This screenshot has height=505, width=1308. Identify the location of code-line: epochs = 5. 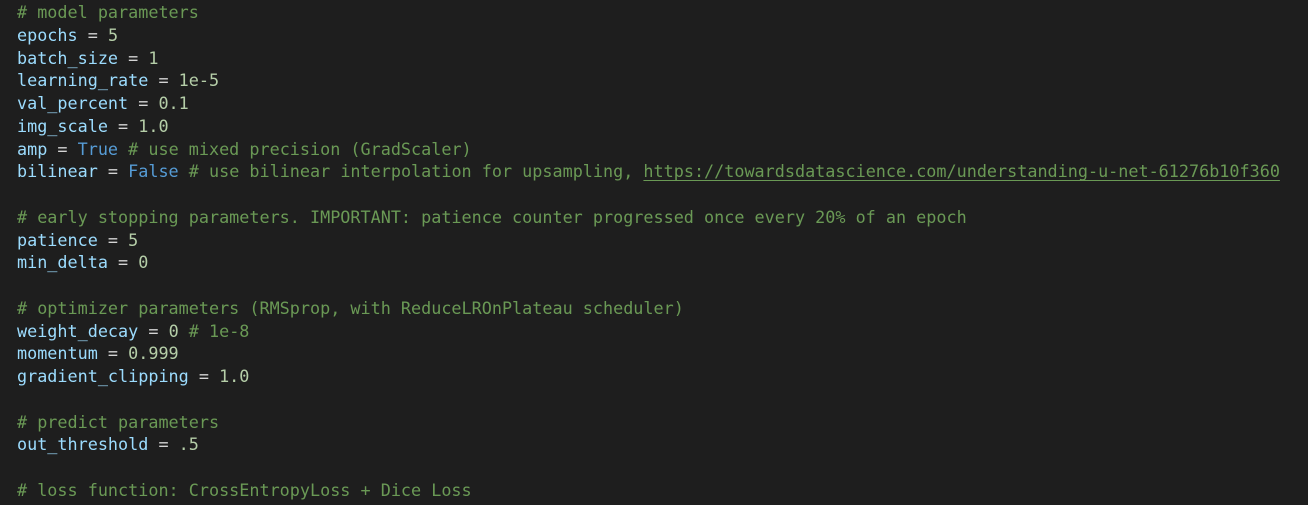
(662, 35).